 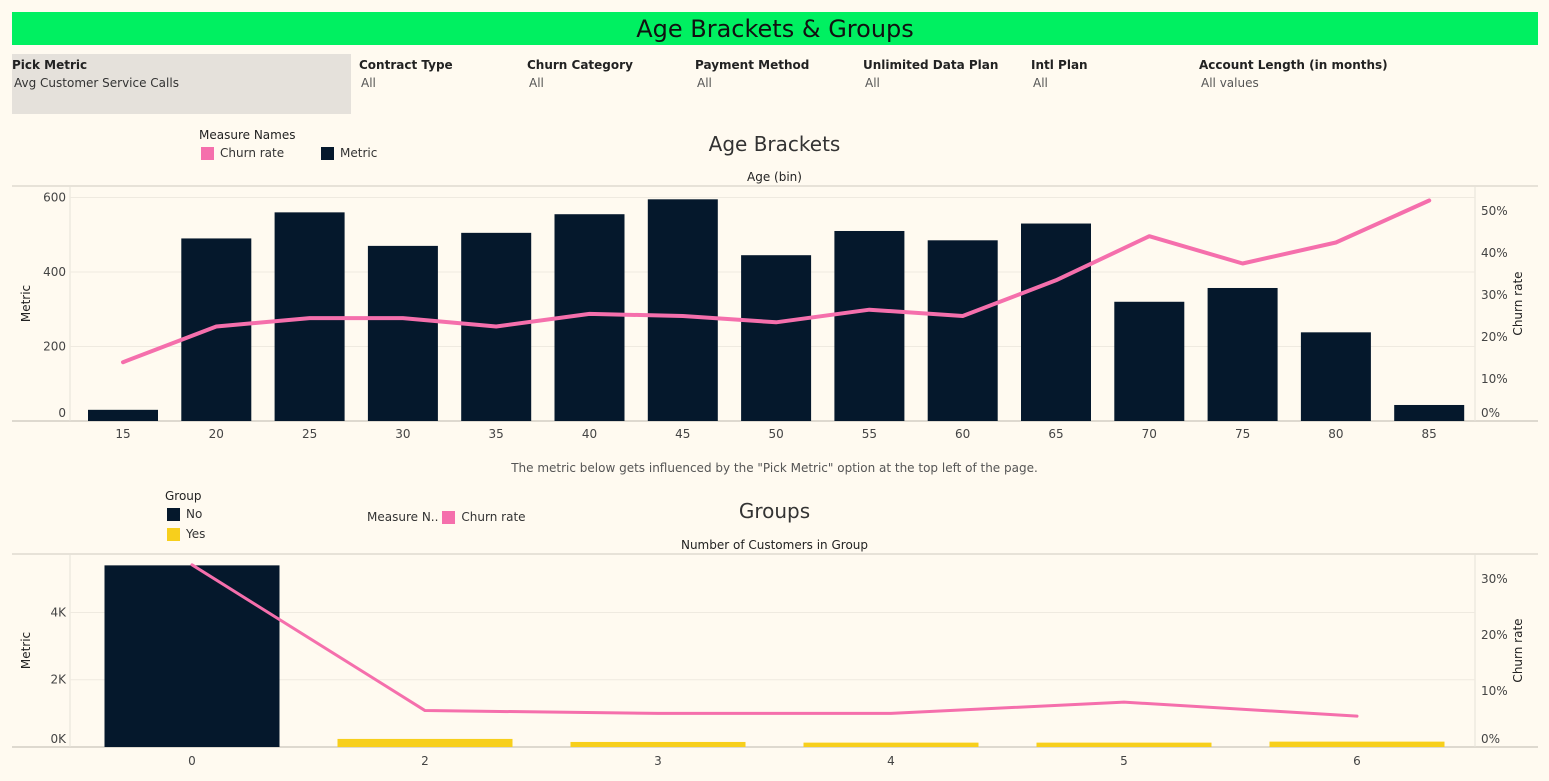 I want to click on x-tick-label: 65, so click(x=1055, y=434).